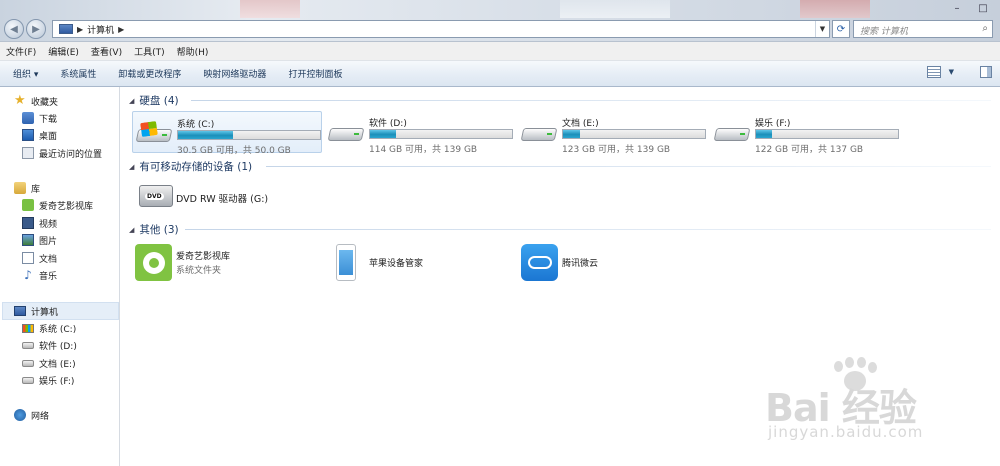 This screenshot has height=466, width=1000. What do you see at coordinates (985, 28) in the screenshot?
I see `search-icon: ⌕` at bounding box center [985, 28].